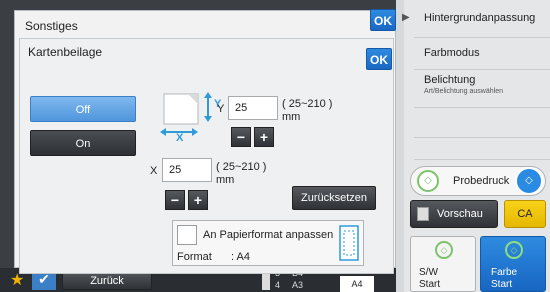 This screenshot has height=292, width=550. Describe the element at coordinates (187, 170) in the screenshot. I see `x-value-input: 25` at that location.